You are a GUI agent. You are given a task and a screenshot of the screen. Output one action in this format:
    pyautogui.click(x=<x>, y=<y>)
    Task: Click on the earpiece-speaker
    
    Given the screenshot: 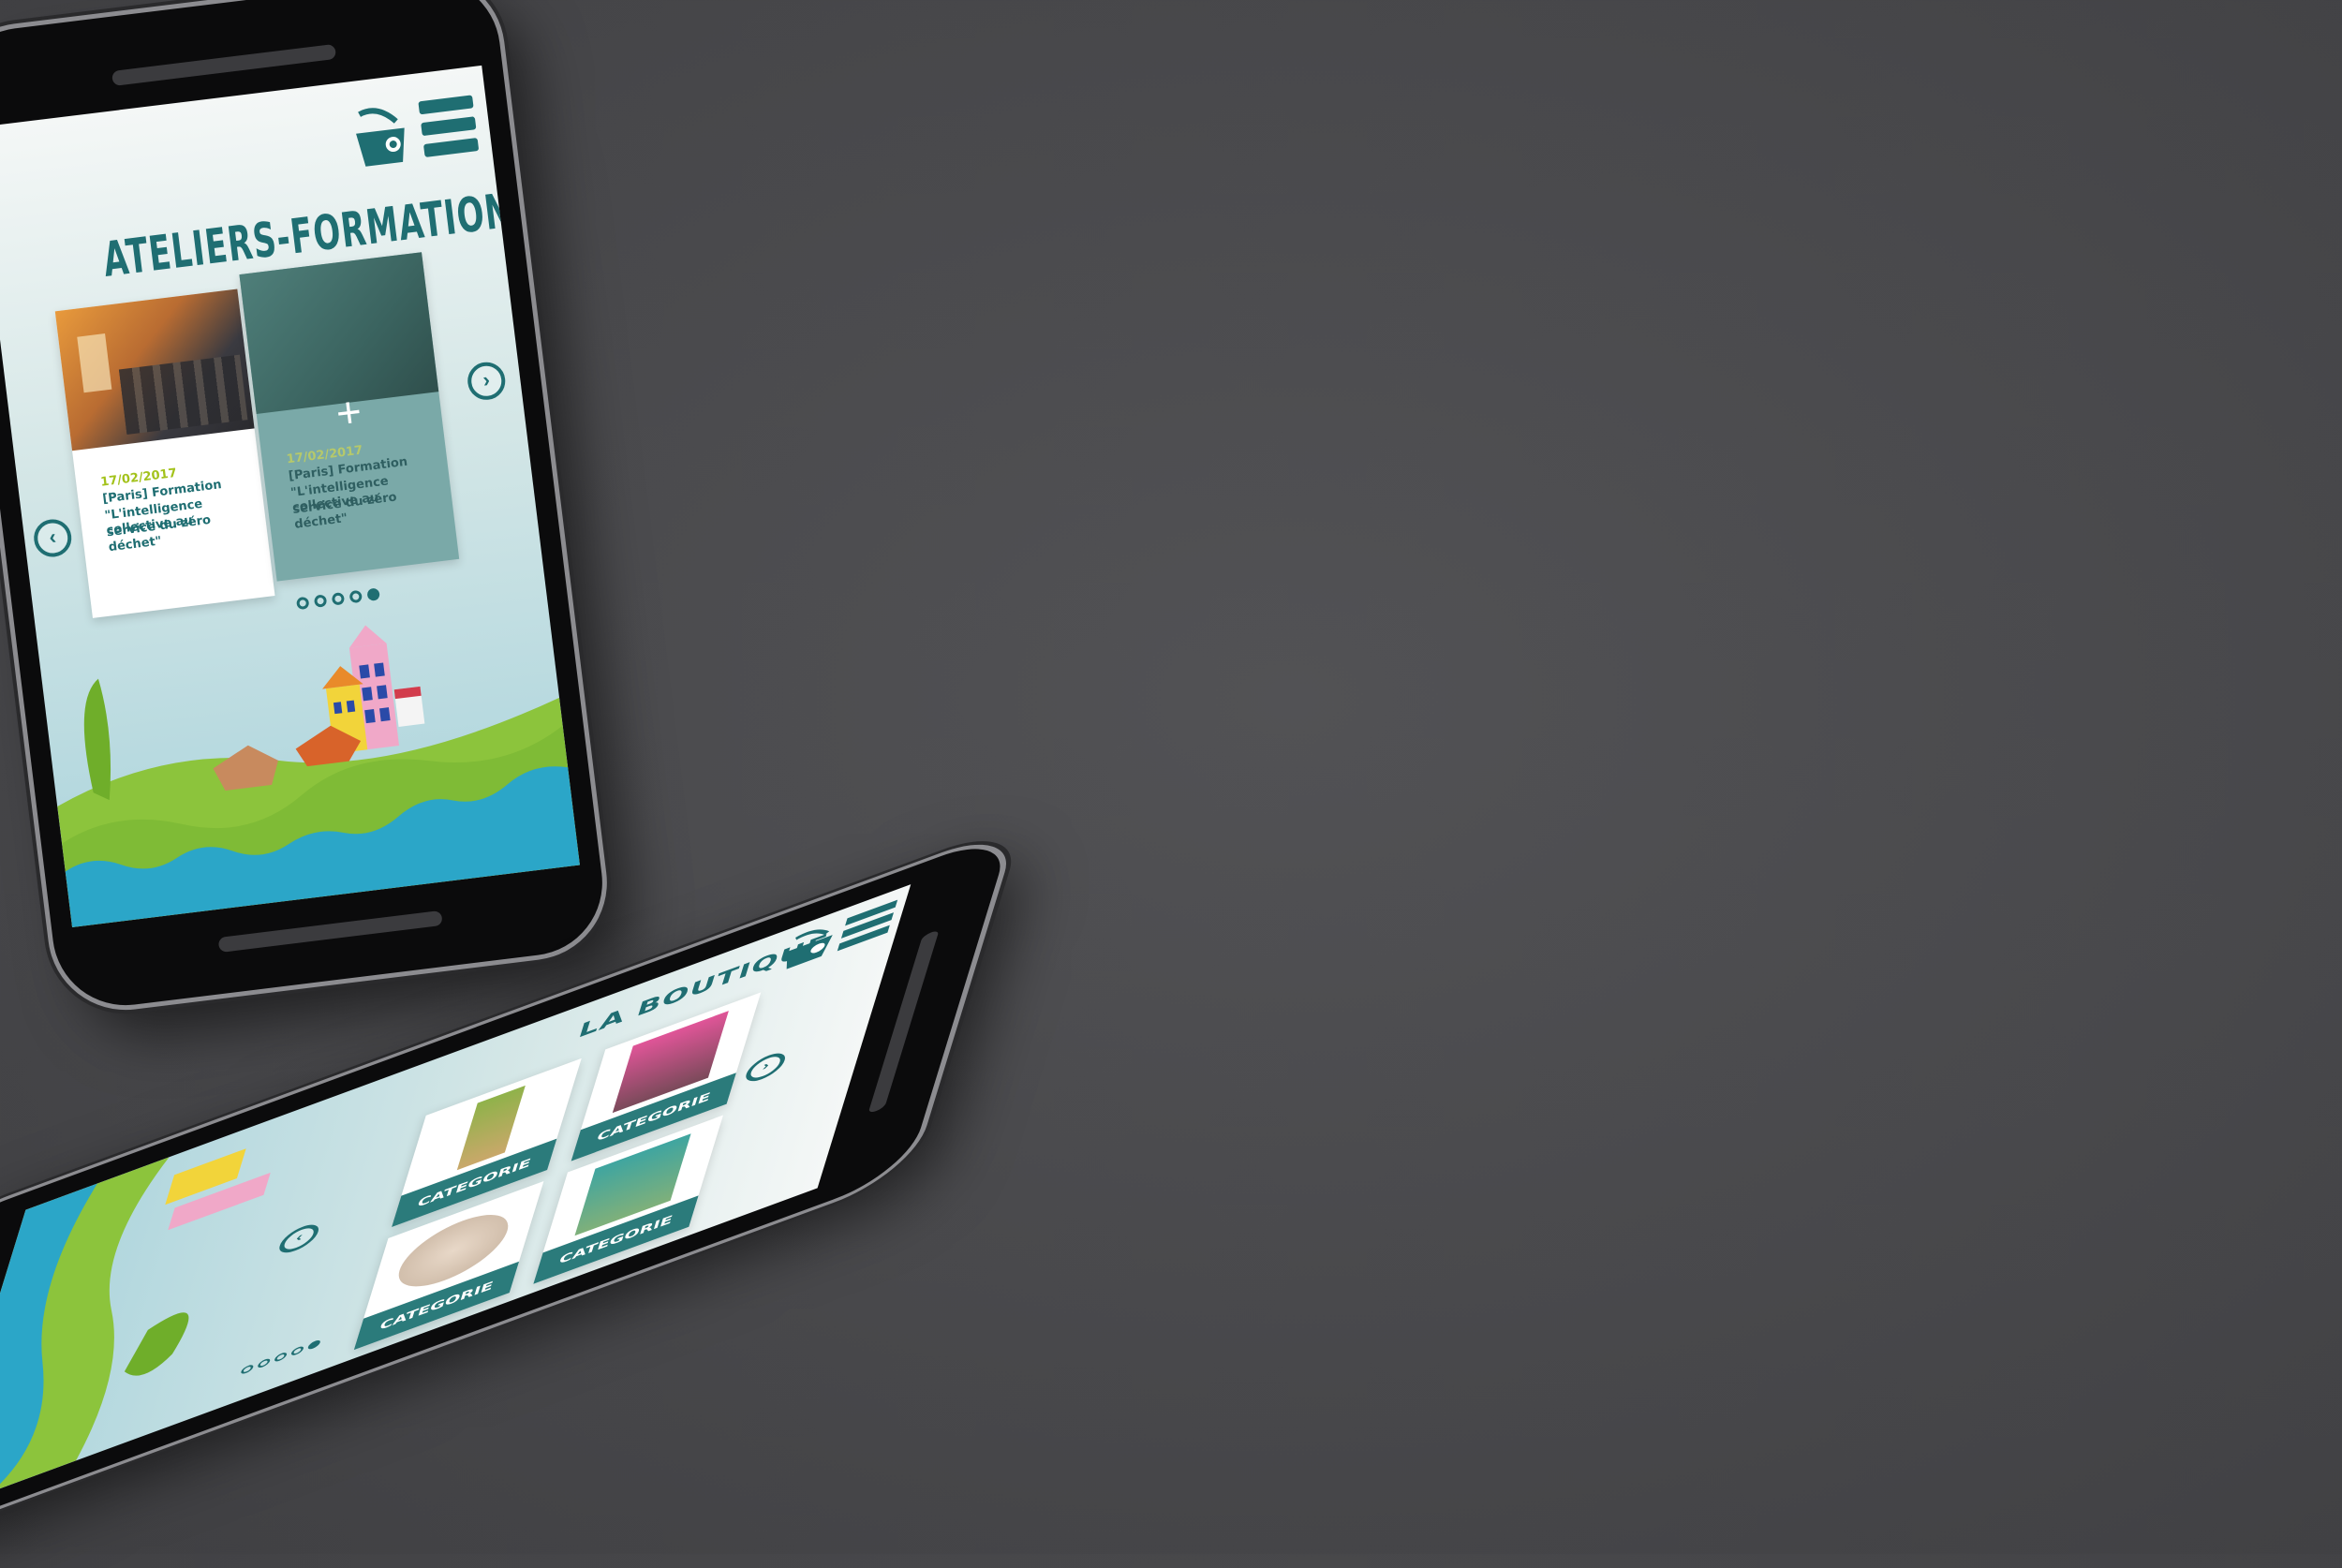 What is the action you would take?
    pyautogui.click(x=224, y=64)
    